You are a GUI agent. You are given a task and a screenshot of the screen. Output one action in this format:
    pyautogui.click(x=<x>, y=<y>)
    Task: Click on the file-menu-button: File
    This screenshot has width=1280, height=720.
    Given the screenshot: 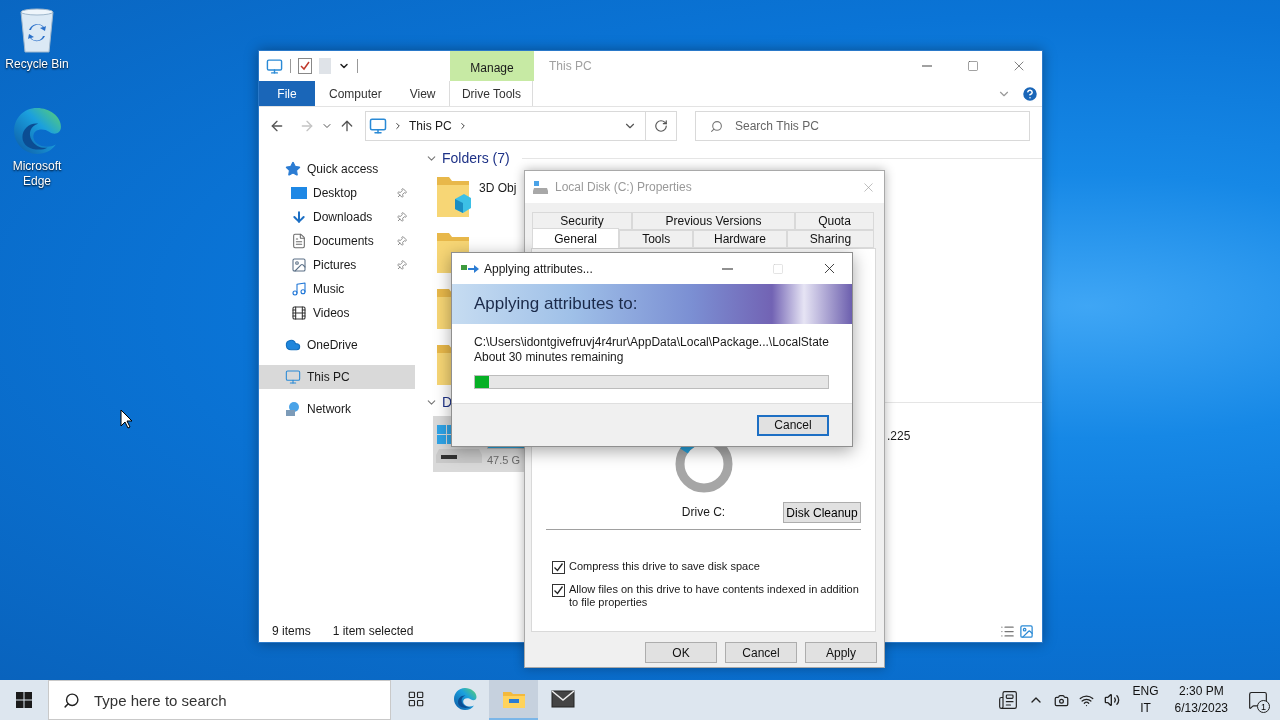 What is the action you would take?
    pyautogui.click(x=287, y=93)
    